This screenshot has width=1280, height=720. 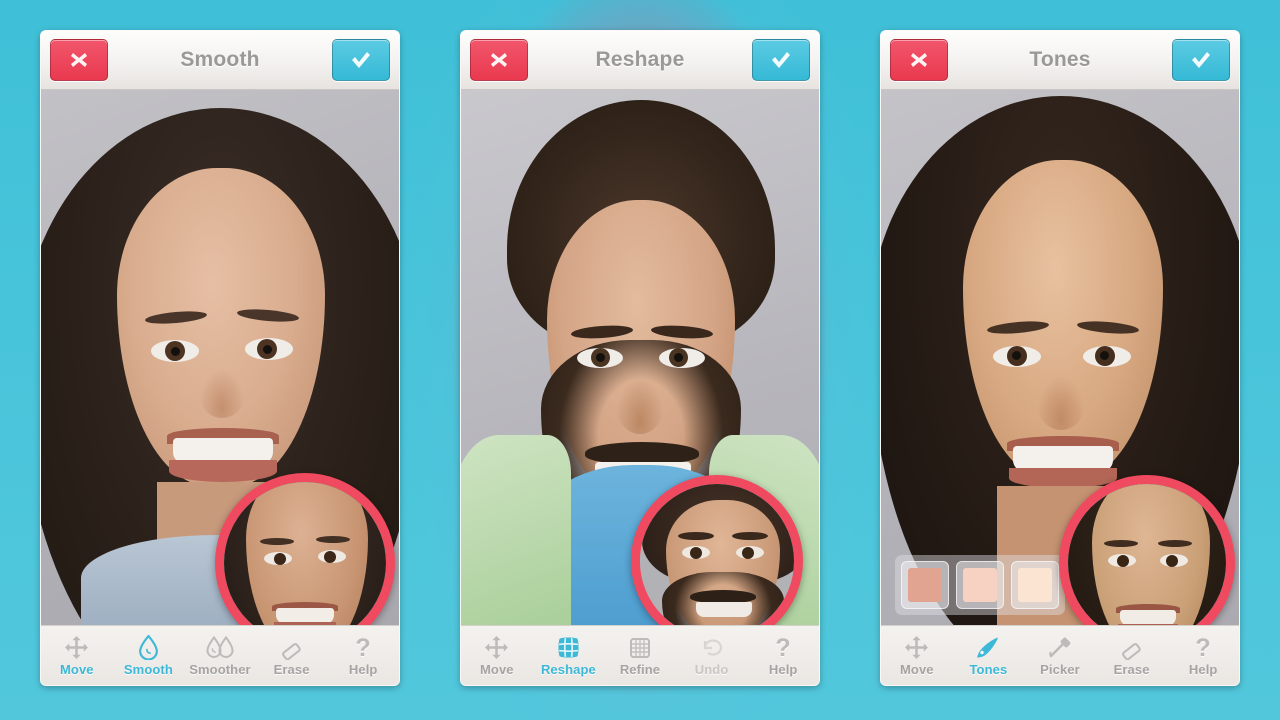 What do you see at coordinates (220, 647) in the screenshot?
I see `double-water-drop-icon` at bounding box center [220, 647].